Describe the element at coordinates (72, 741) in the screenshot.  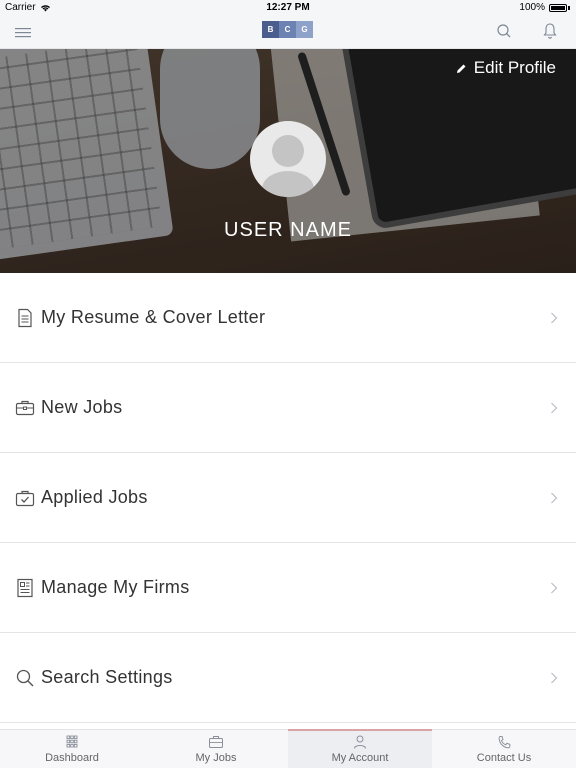
I see `grid-icon` at that location.